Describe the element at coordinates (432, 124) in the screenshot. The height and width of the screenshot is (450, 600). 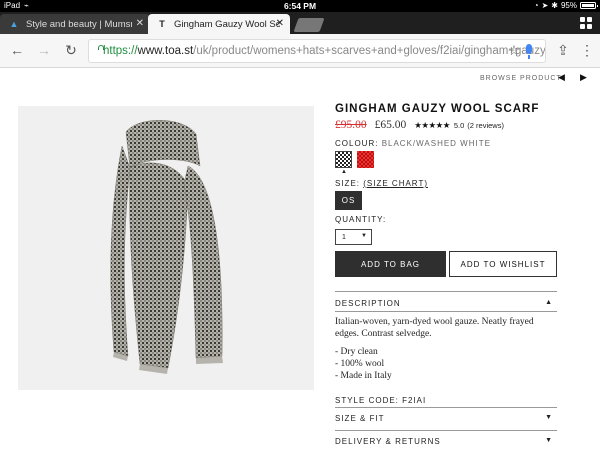
I see `rating-stars-icon: ★★★★★` at that location.